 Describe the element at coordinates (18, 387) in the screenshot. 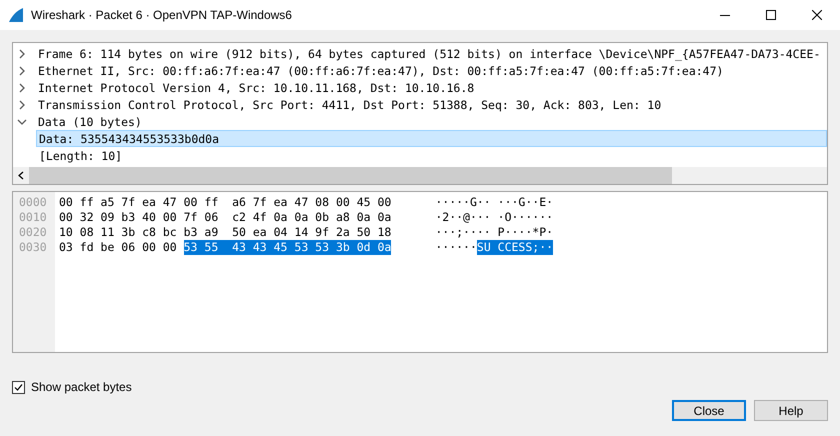

I see `show-bytes-checkbox` at that location.